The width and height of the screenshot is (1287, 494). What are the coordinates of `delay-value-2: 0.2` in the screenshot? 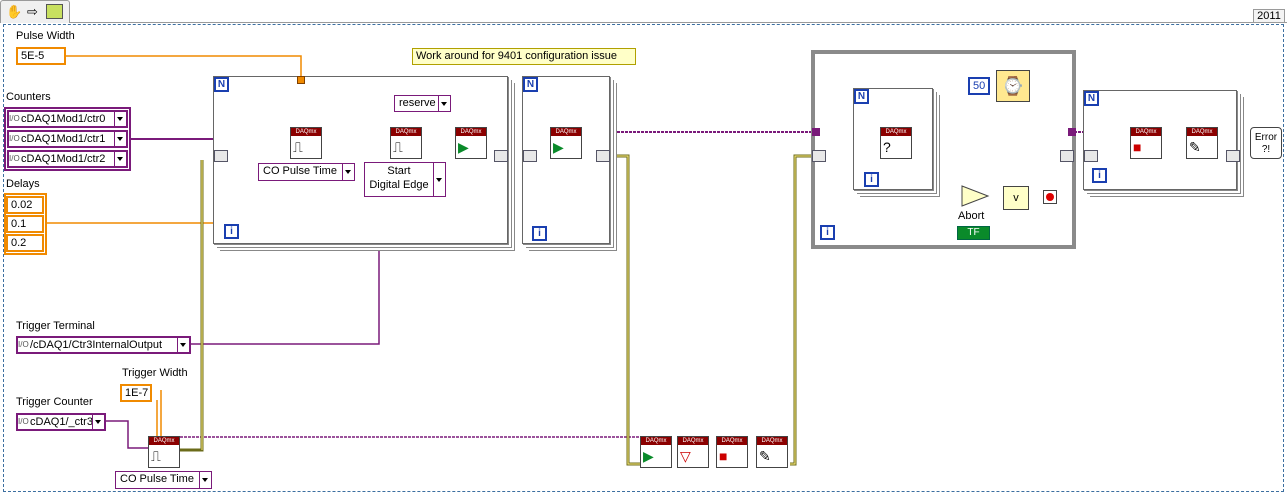 It's located at (25, 243).